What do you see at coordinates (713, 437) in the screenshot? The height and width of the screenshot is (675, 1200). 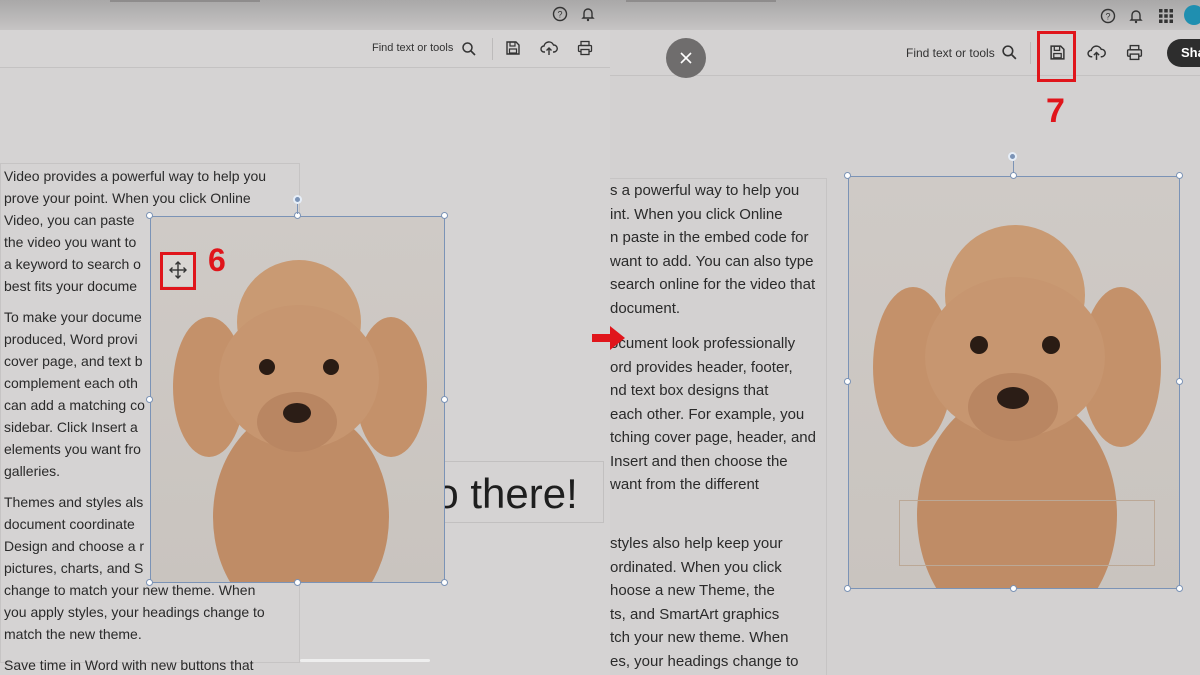 I see `text-line: tching cover page, header, and` at bounding box center [713, 437].